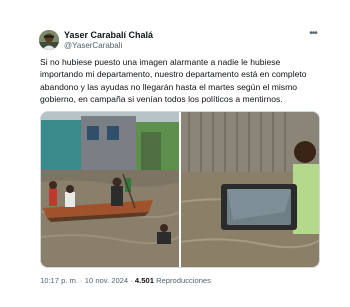  I want to click on more-horizontal-icon: •••, so click(313, 33).